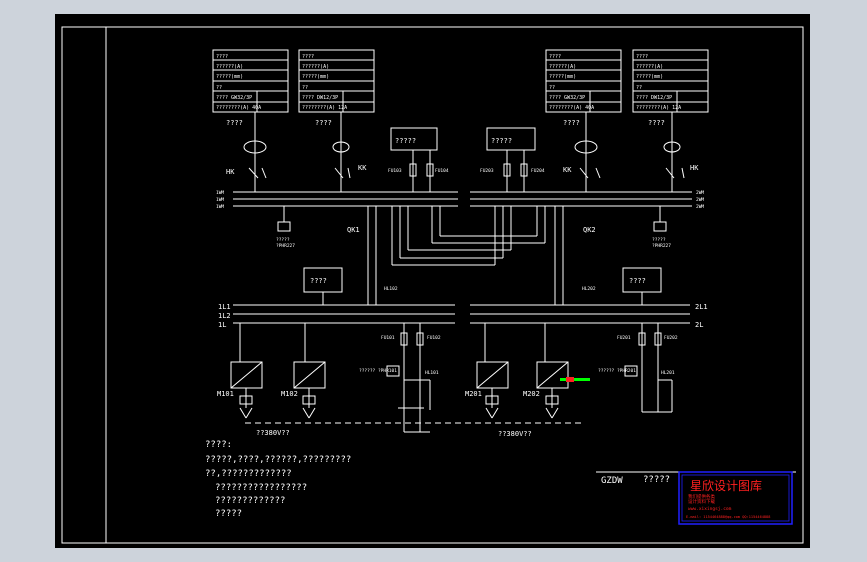 The image size is (867, 562). What do you see at coordinates (315, 77) in the screenshot?
I see `t2-r3: ?????(mm)` at bounding box center [315, 77].